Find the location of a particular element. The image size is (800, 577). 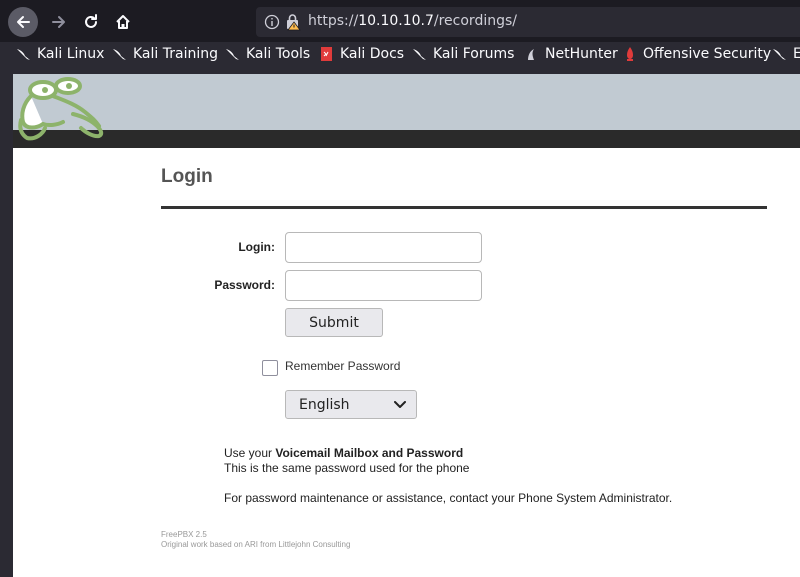

home-icon is located at coordinates (123, 22).